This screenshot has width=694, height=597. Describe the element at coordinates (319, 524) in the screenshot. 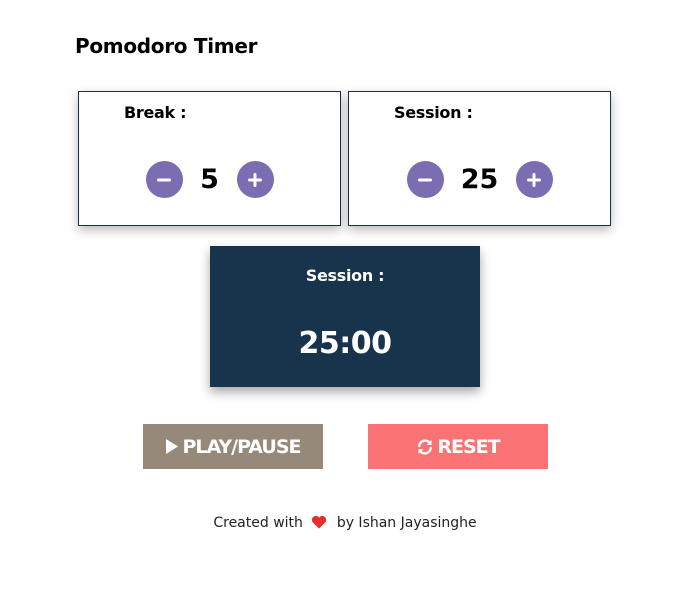

I see `heart-icon` at that location.